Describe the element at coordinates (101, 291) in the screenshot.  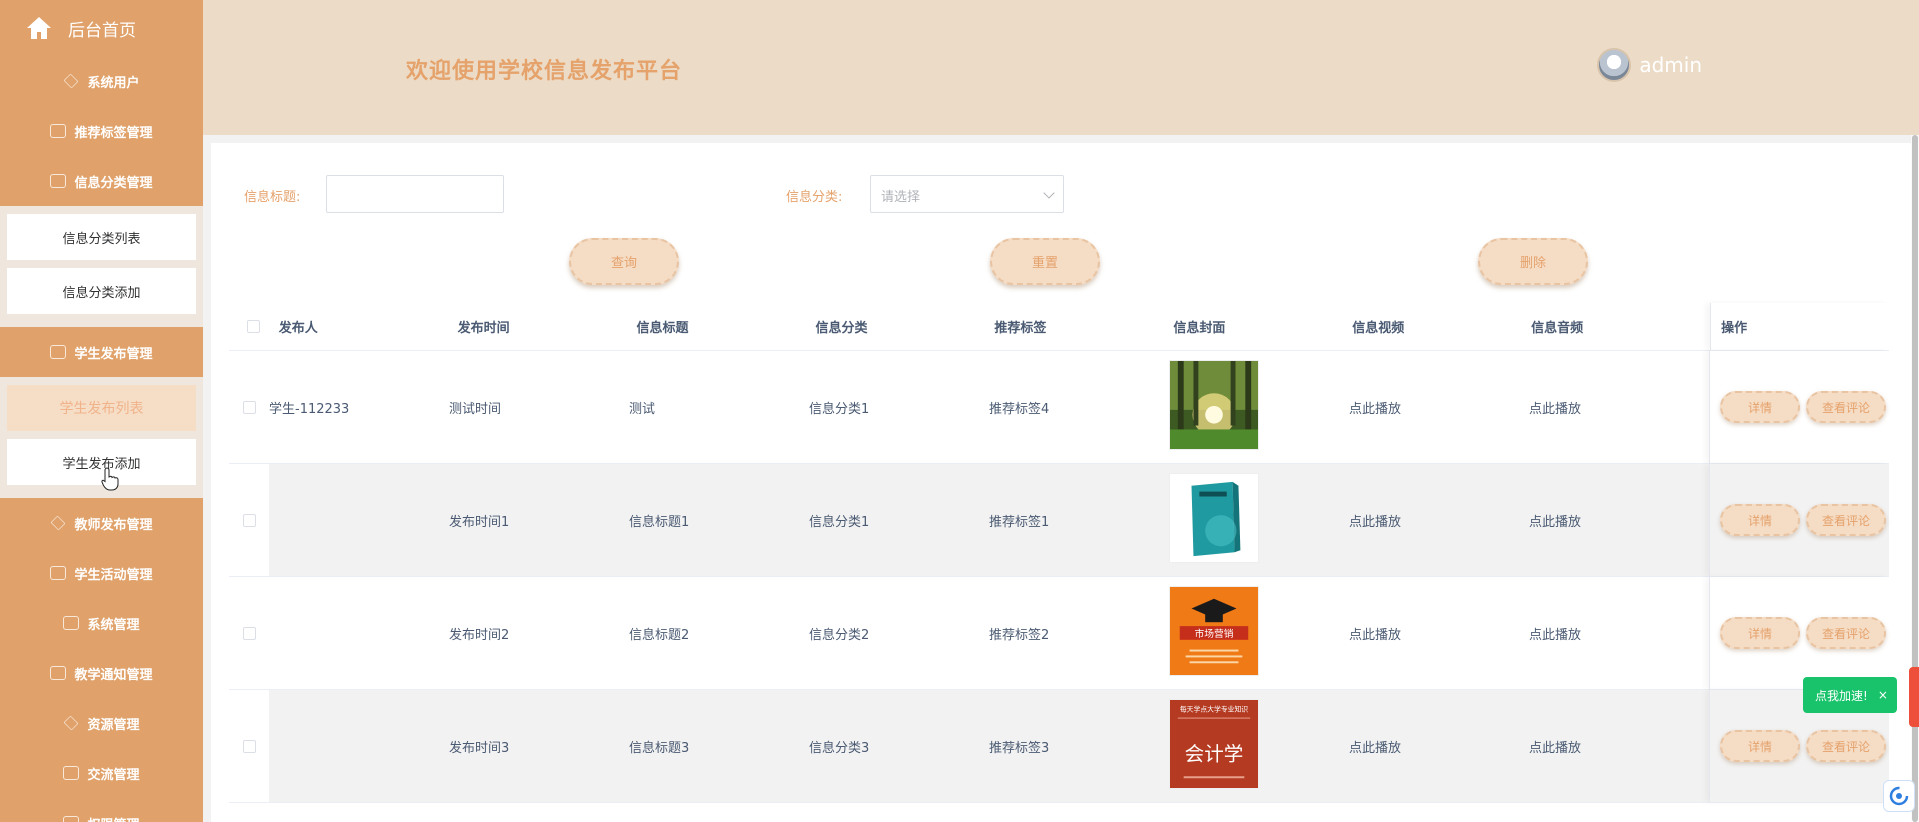
I see `submenu-item-category-add: 信息分类添加` at that location.